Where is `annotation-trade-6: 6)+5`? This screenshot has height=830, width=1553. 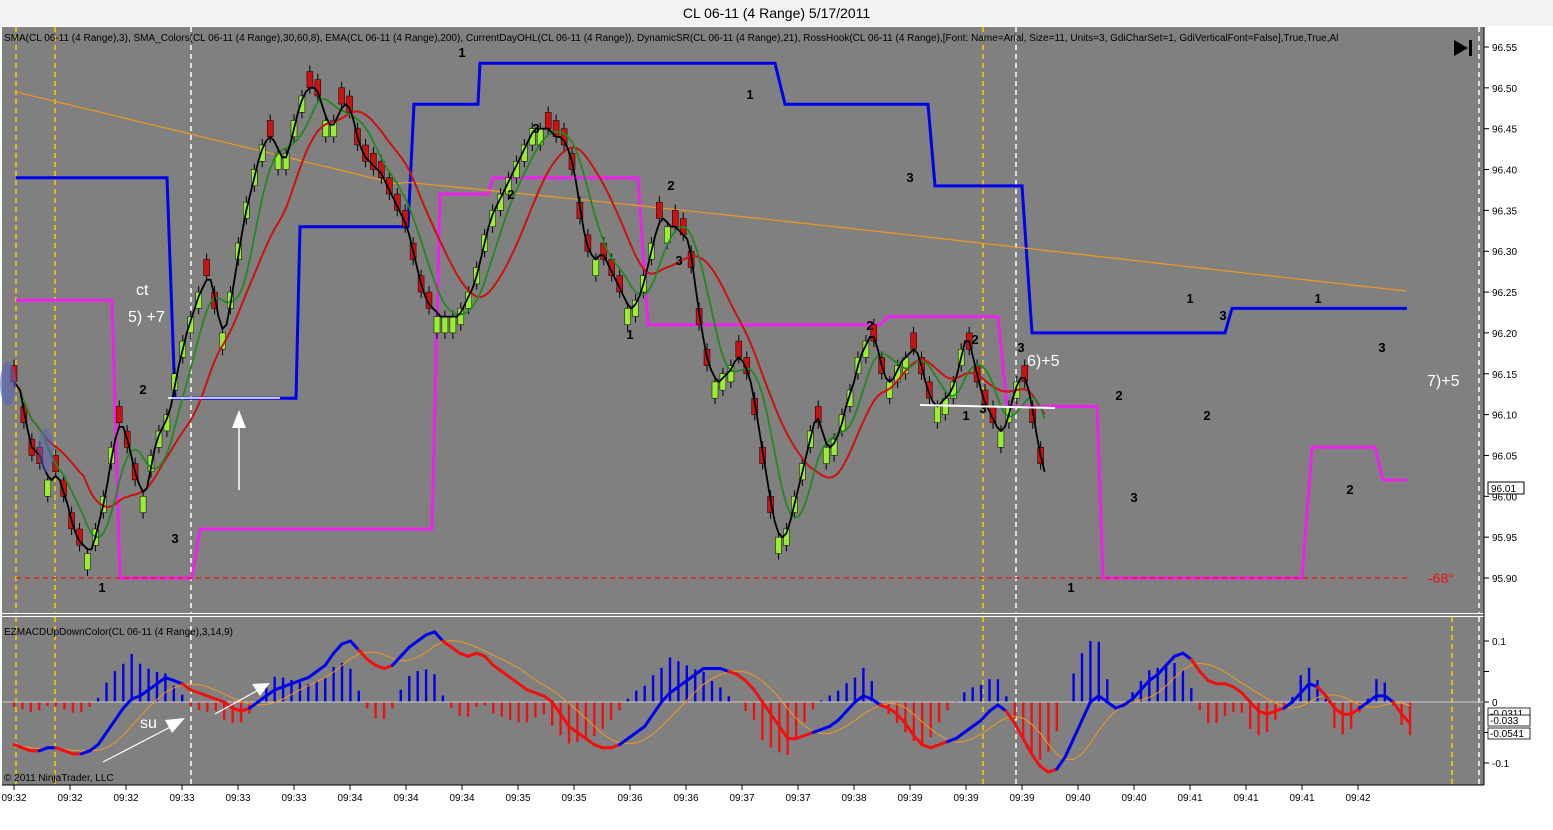
annotation-trade-6: 6)+5 is located at coordinates (1043, 361).